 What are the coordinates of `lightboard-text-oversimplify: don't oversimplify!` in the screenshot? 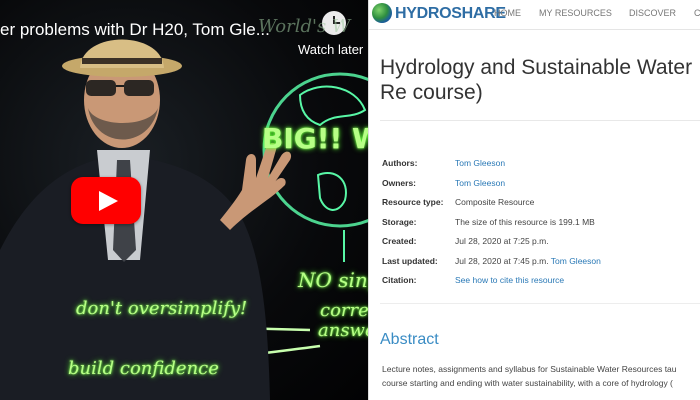 It's located at (162, 308).